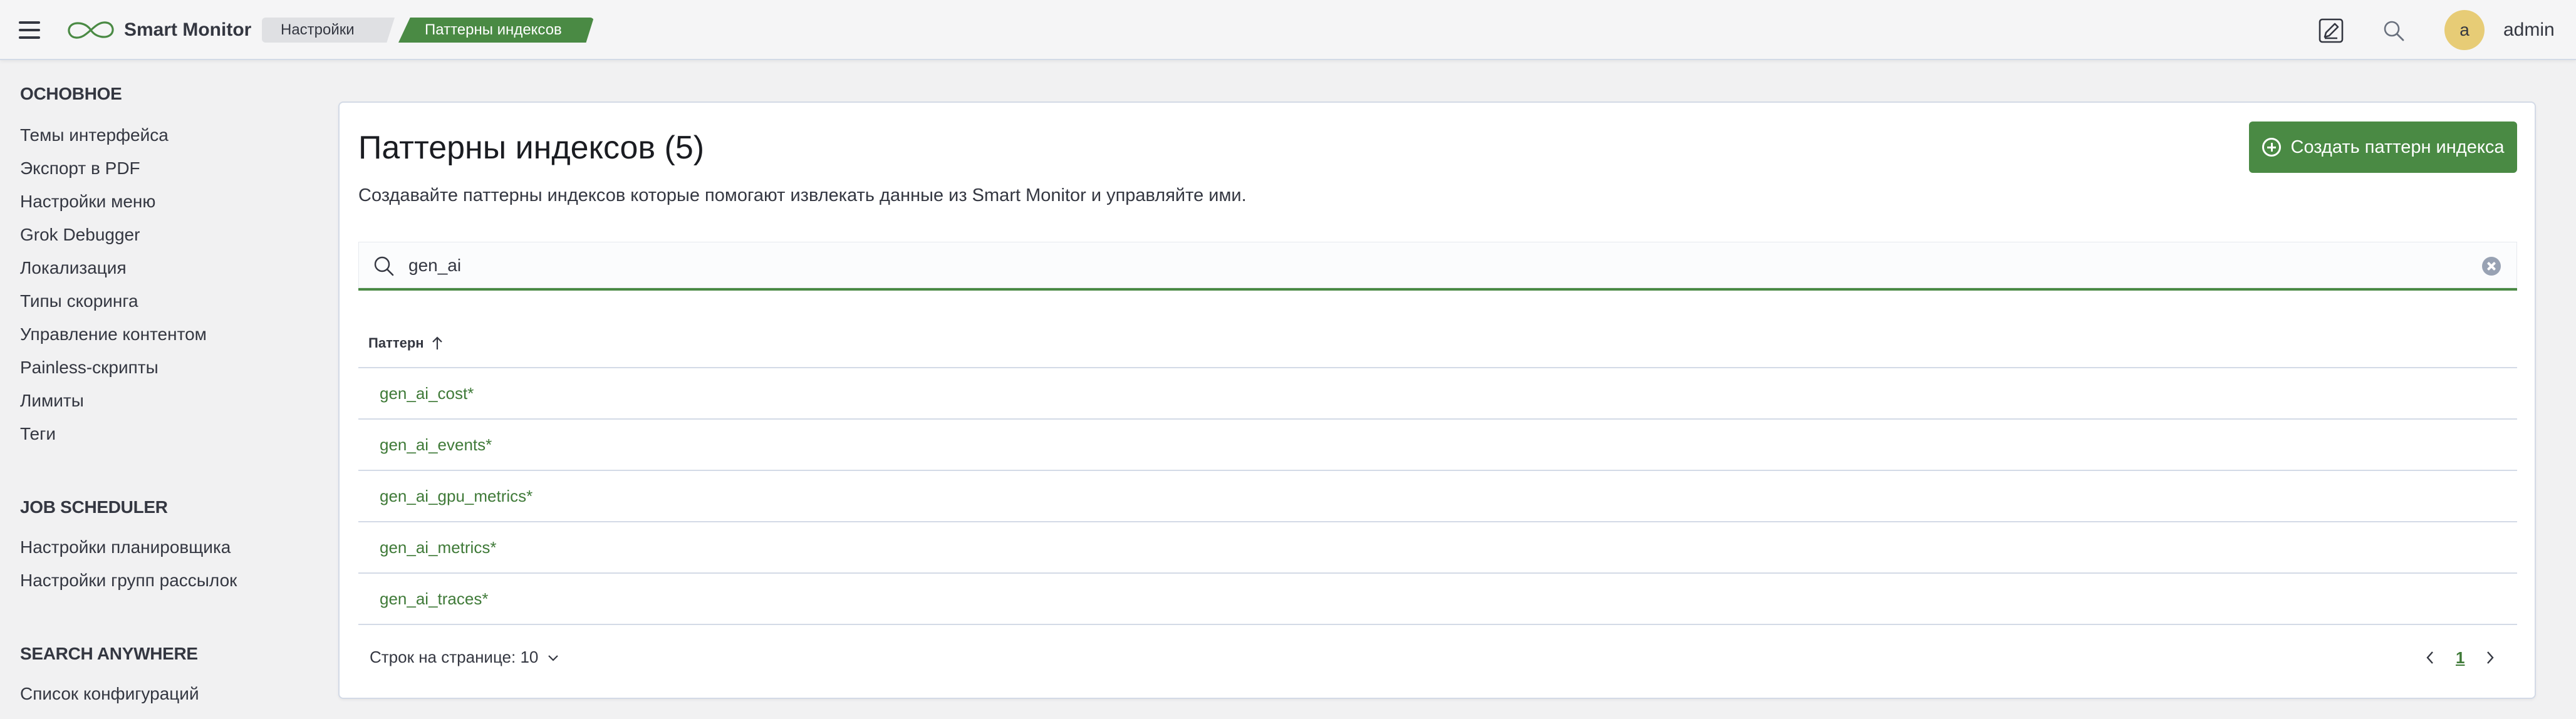 The image size is (2576, 719). I want to click on sidebar-item-menu-settings: Настройки меню, so click(87, 202).